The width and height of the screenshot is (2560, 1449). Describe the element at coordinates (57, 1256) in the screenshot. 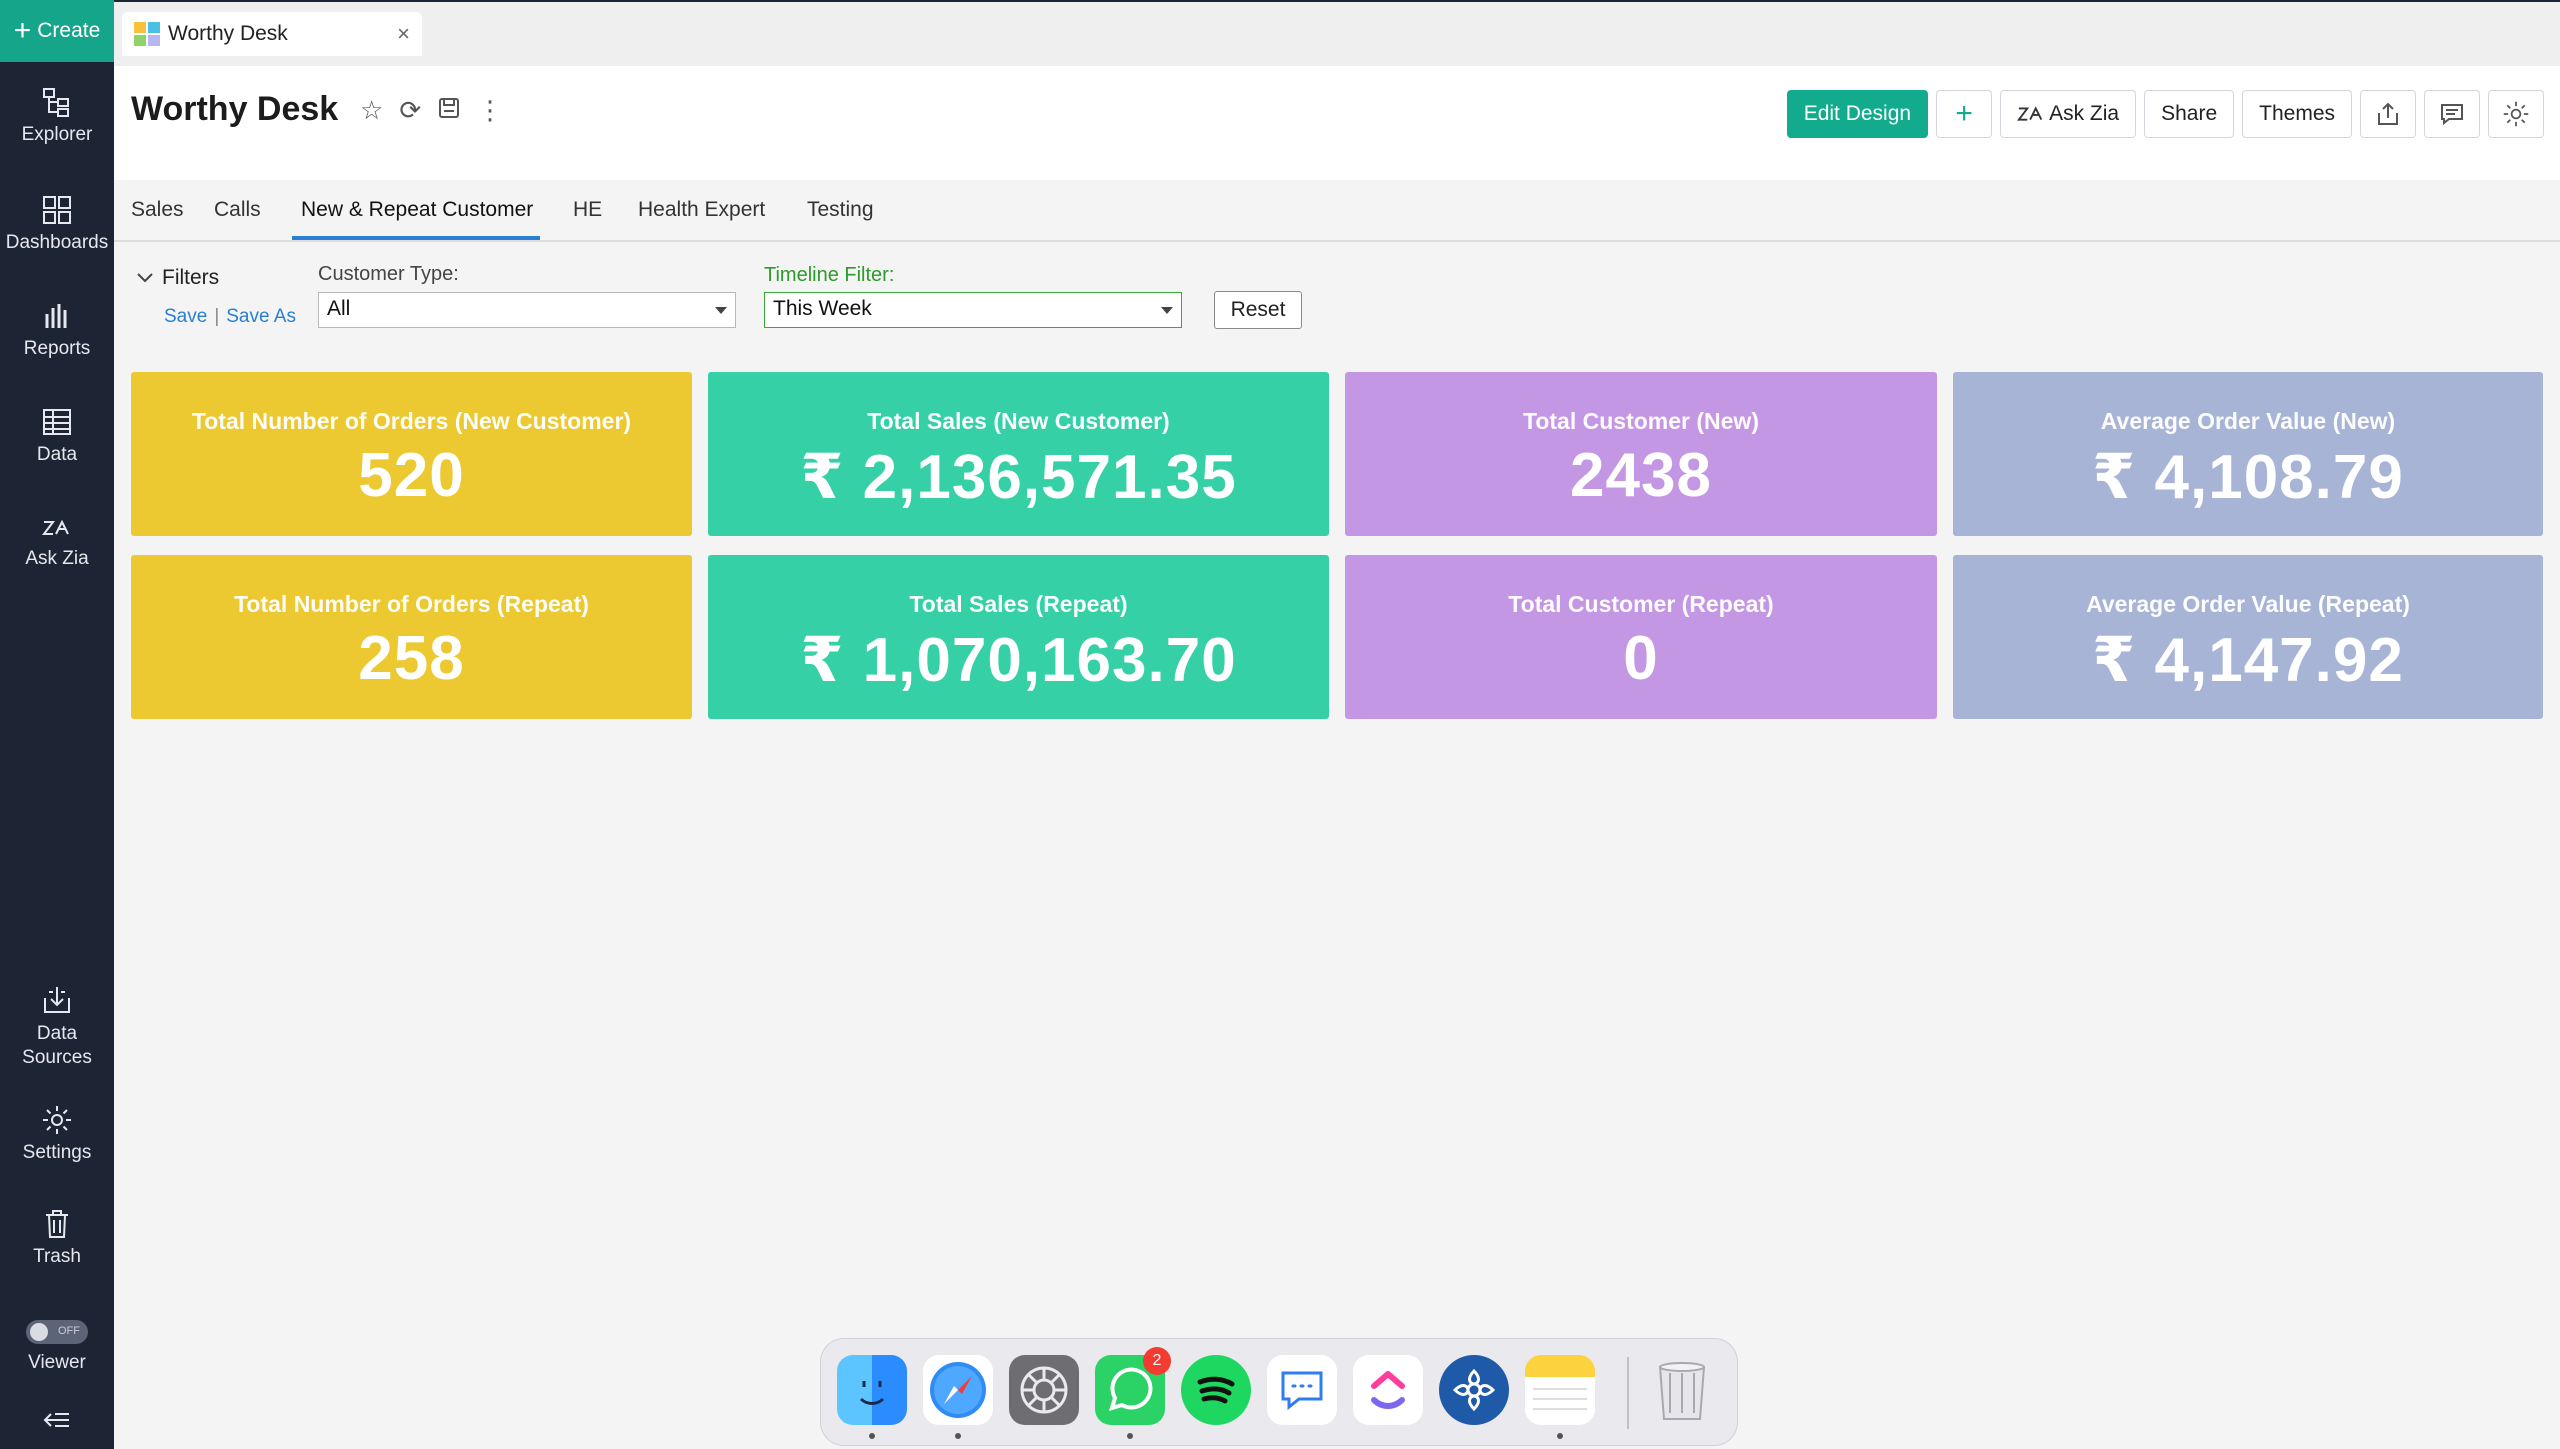

I see `sidebar-item-label: Trash` at that location.